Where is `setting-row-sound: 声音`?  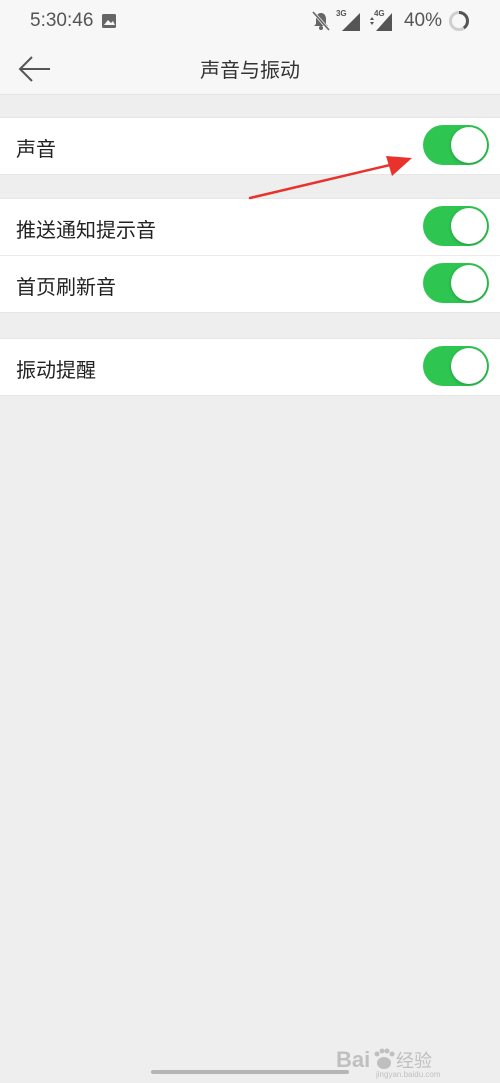 setting-row-sound: 声音 is located at coordinates (250, 146).